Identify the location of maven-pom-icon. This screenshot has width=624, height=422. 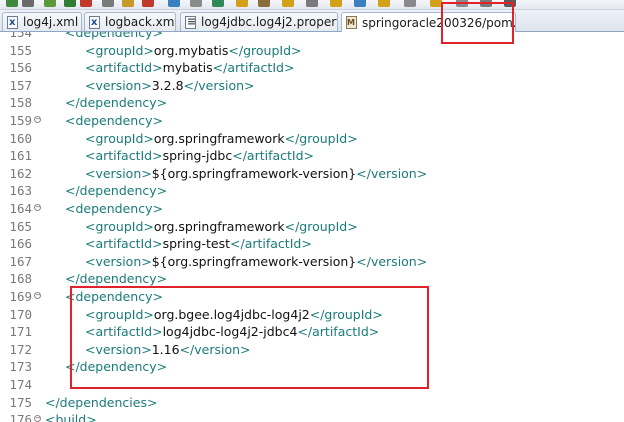
(351, 22).